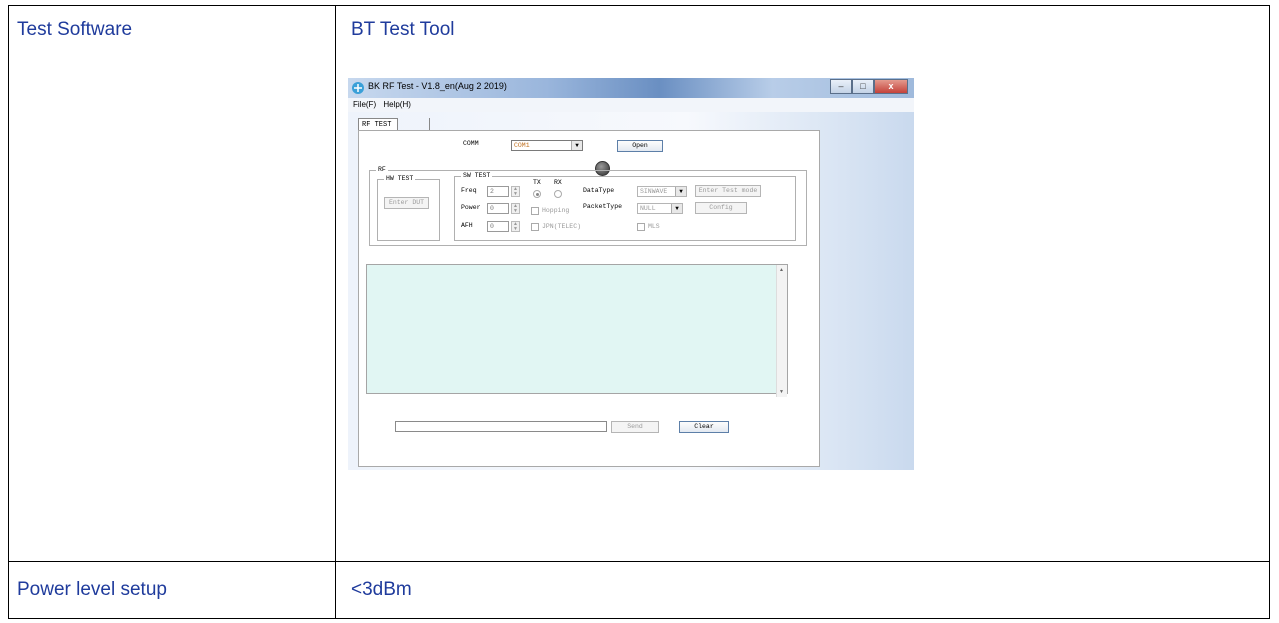 The width and height of the screenshot is (1279, 623). Describe the element at coordinates (515, 208) in the screenshot. I see `power-spin-icon: ▲ ▼` at that location.